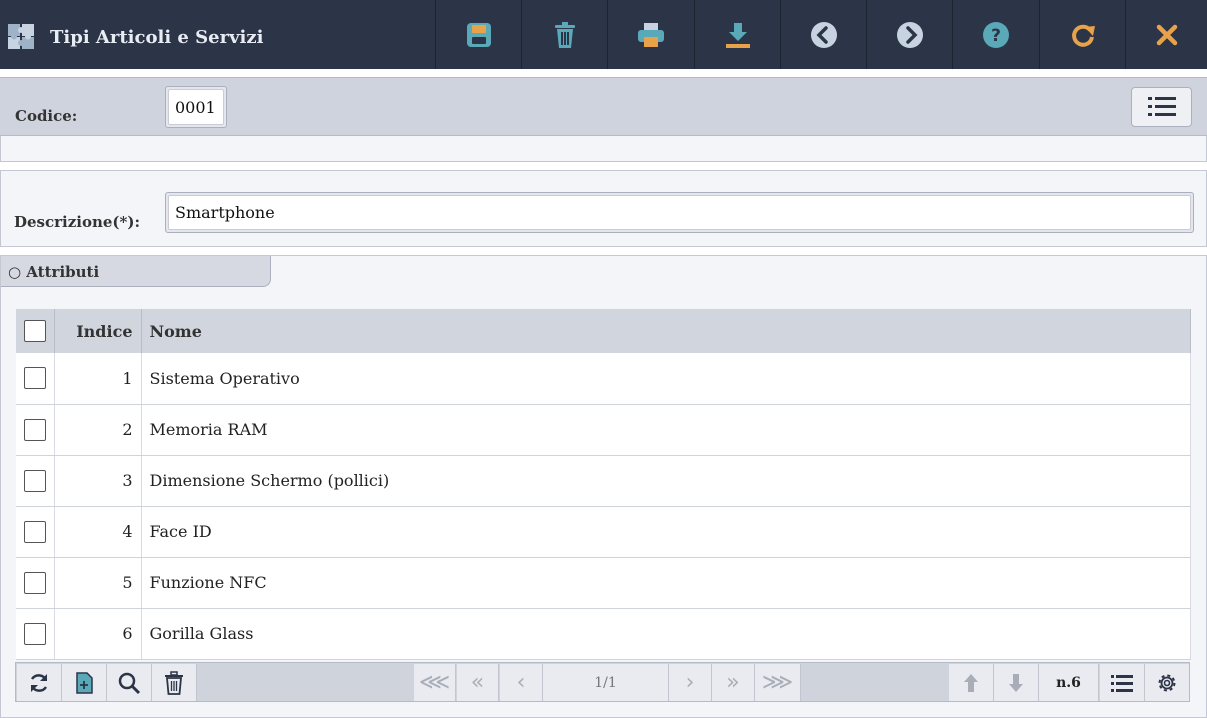 Image resolution: width=1207 pixels, height=718 pixels. What do you see at coordinates (435, 682) in the screenshot?
I see `first-page-button: ⋘` at bounding box center [435, 682].